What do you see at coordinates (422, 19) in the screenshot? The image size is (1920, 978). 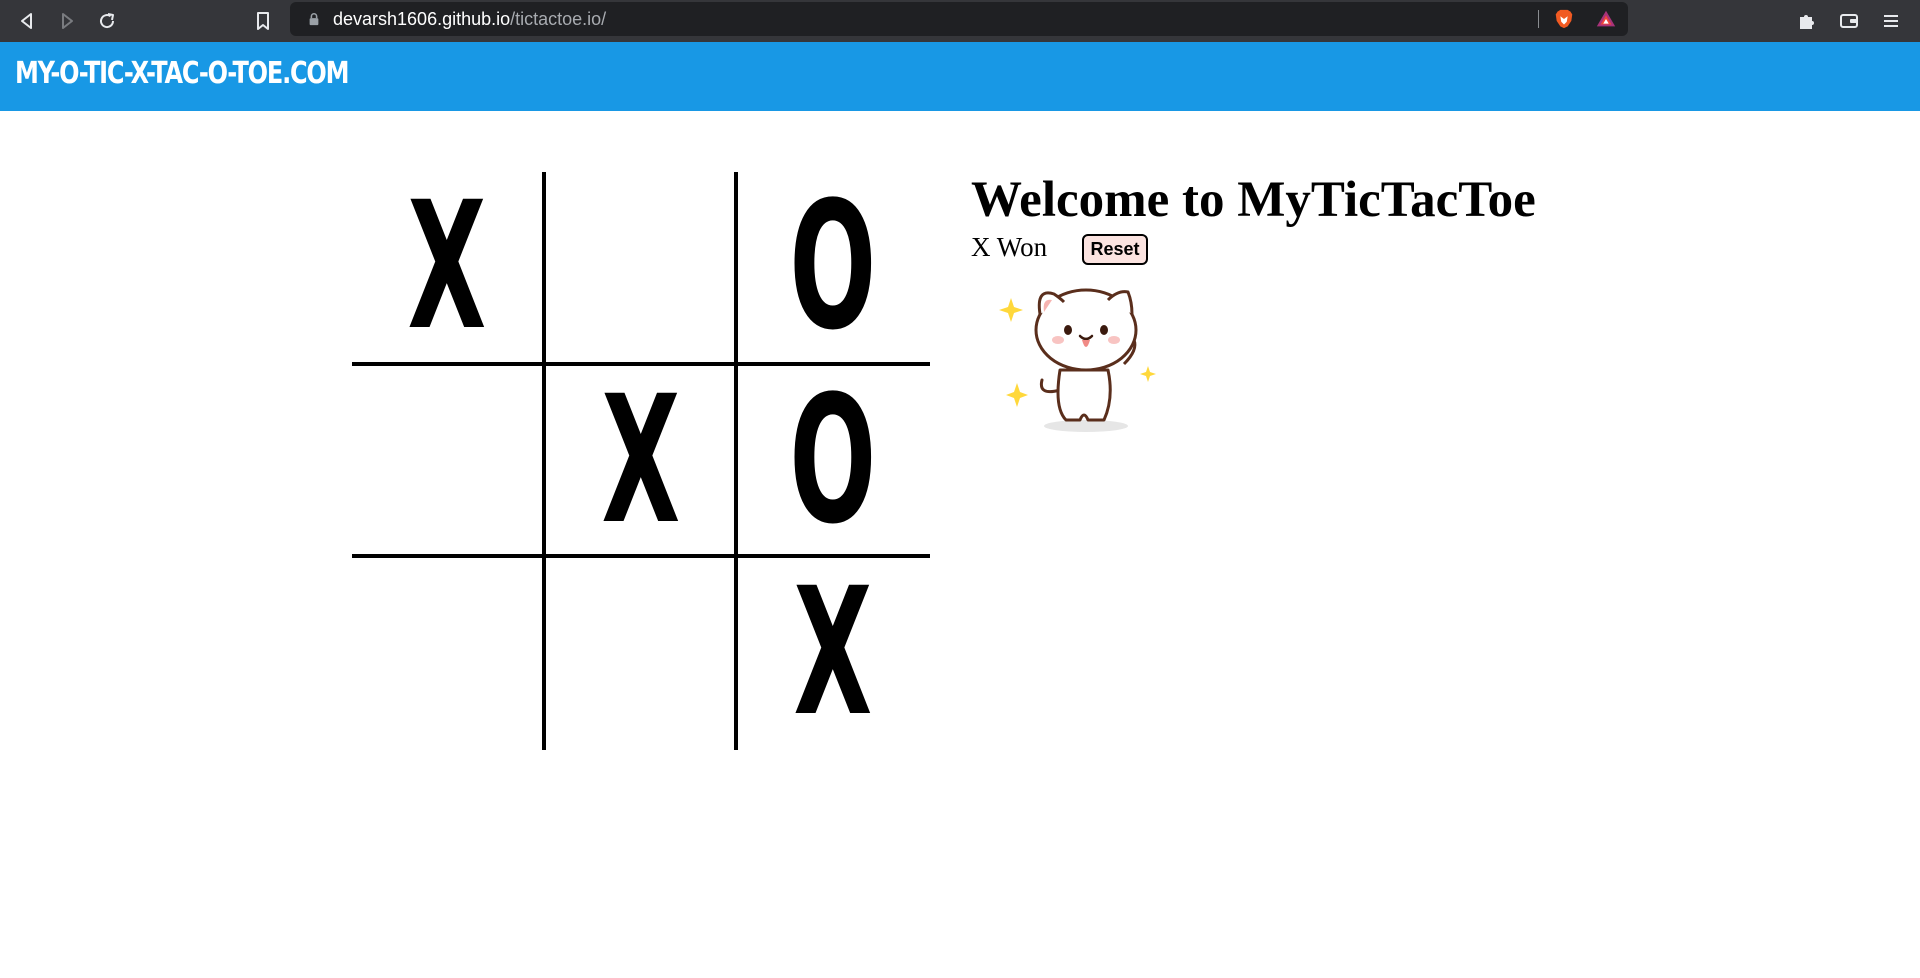 I see `url-host: devarsh1606.github.io` at bounding box center [422, 19].